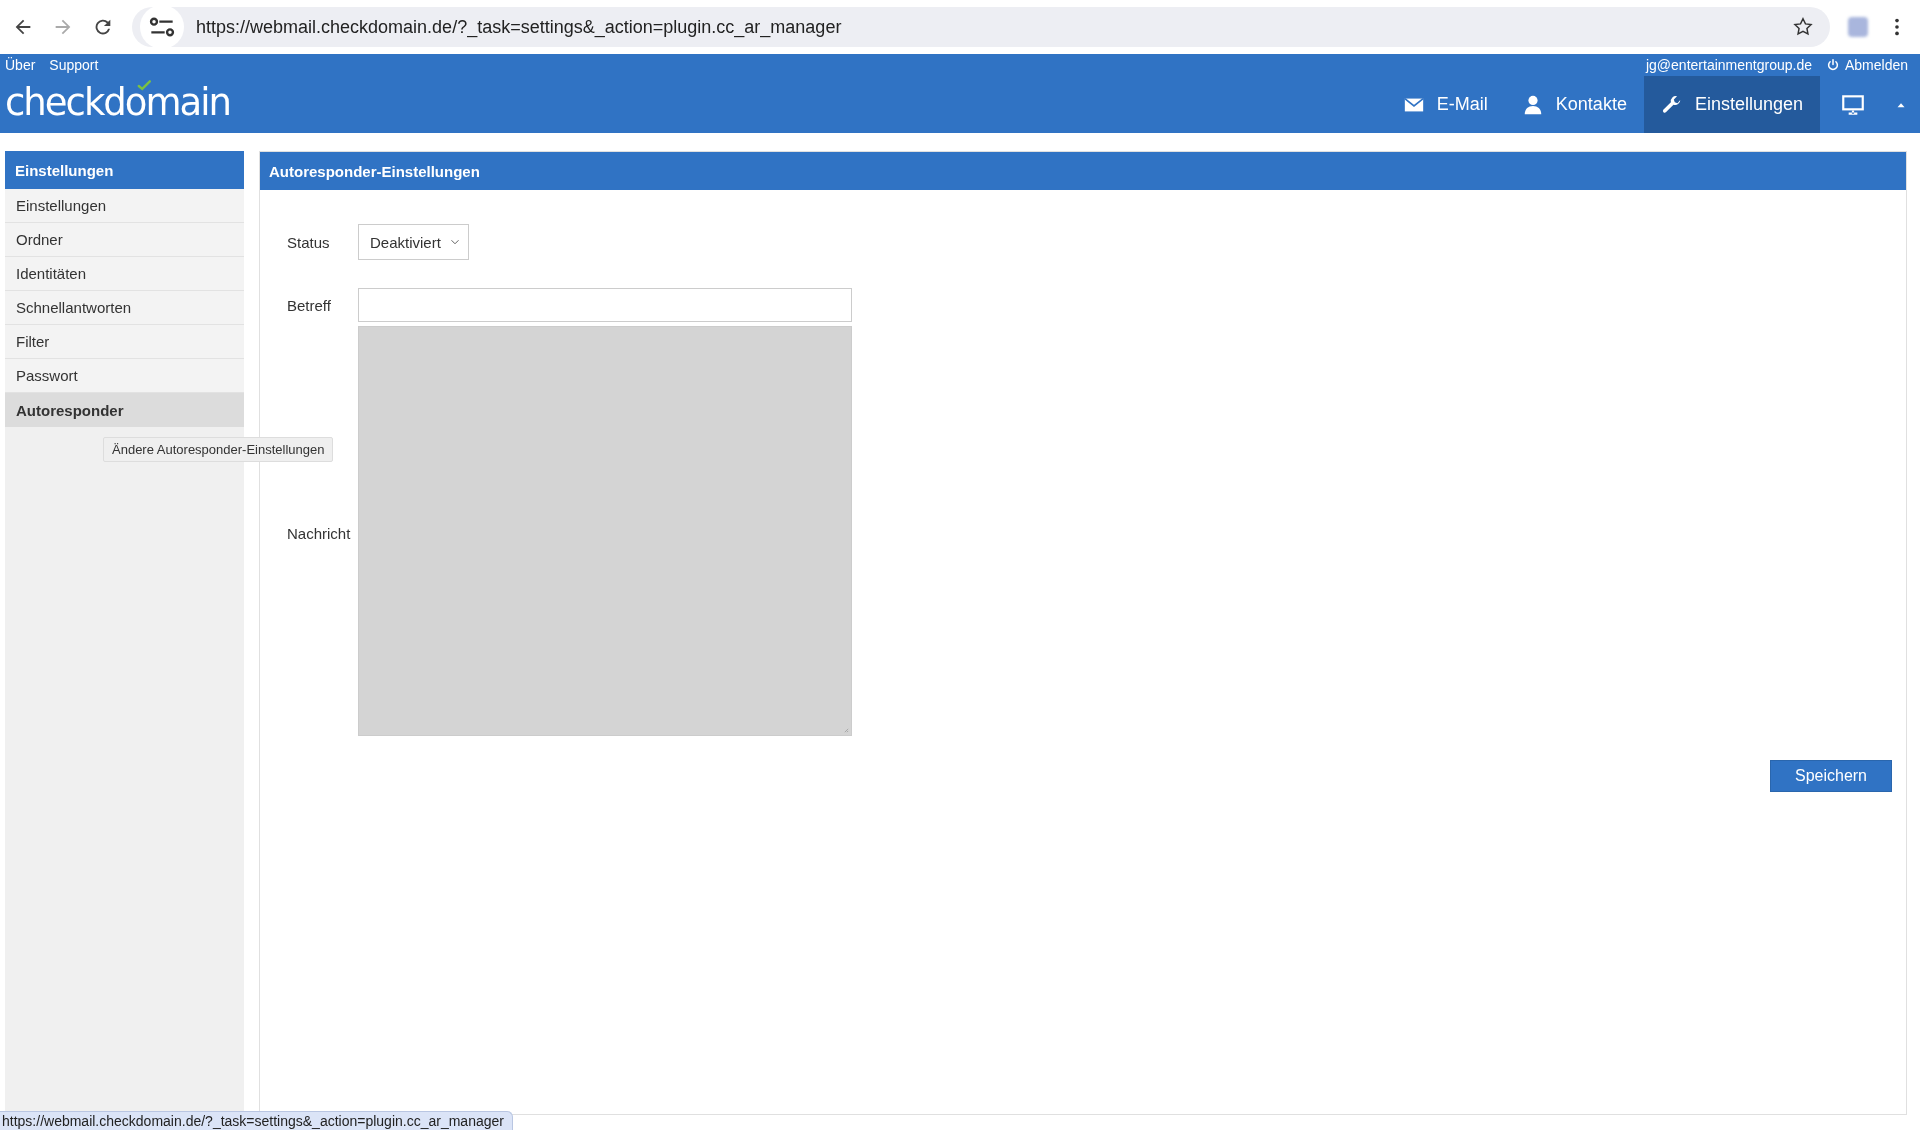 This screenshot has height=1130, width=1920. I want to click on header-link: Support, so click(74, 65).